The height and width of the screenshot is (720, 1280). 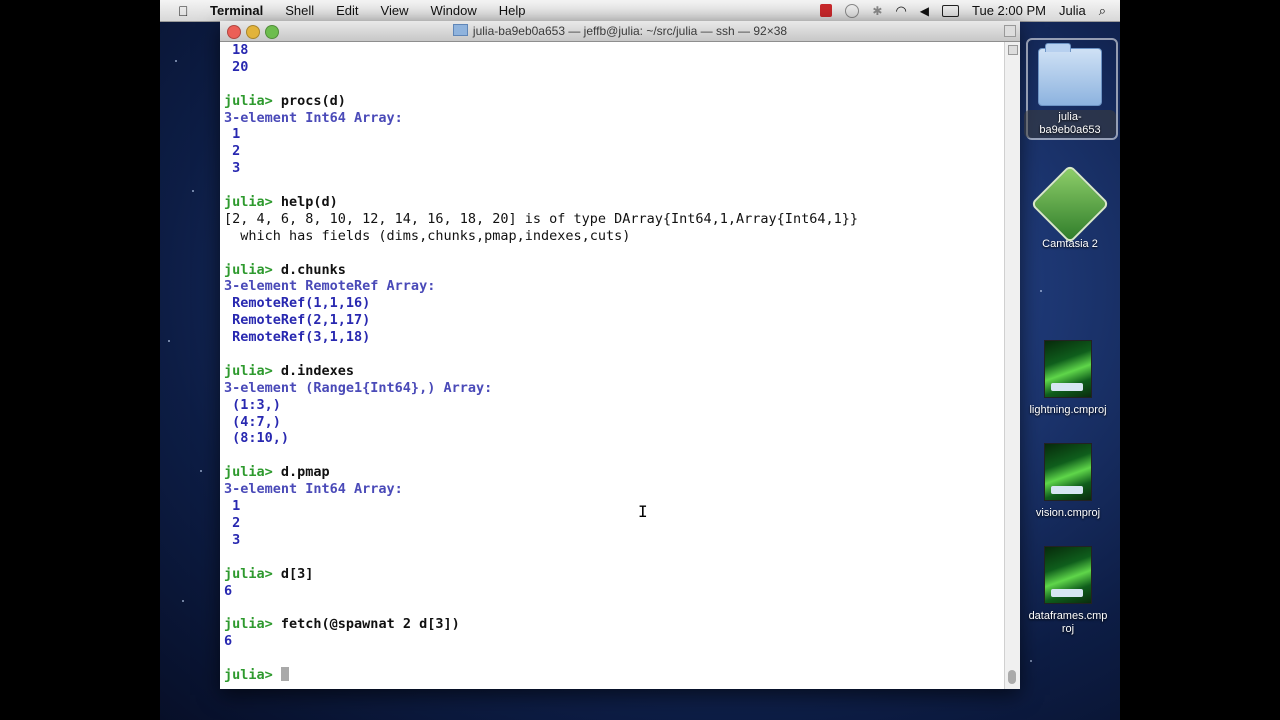 I want to click on terminal-output-line: 3-element (Range1{Int64},) Array:, so click(x=358, y=387).